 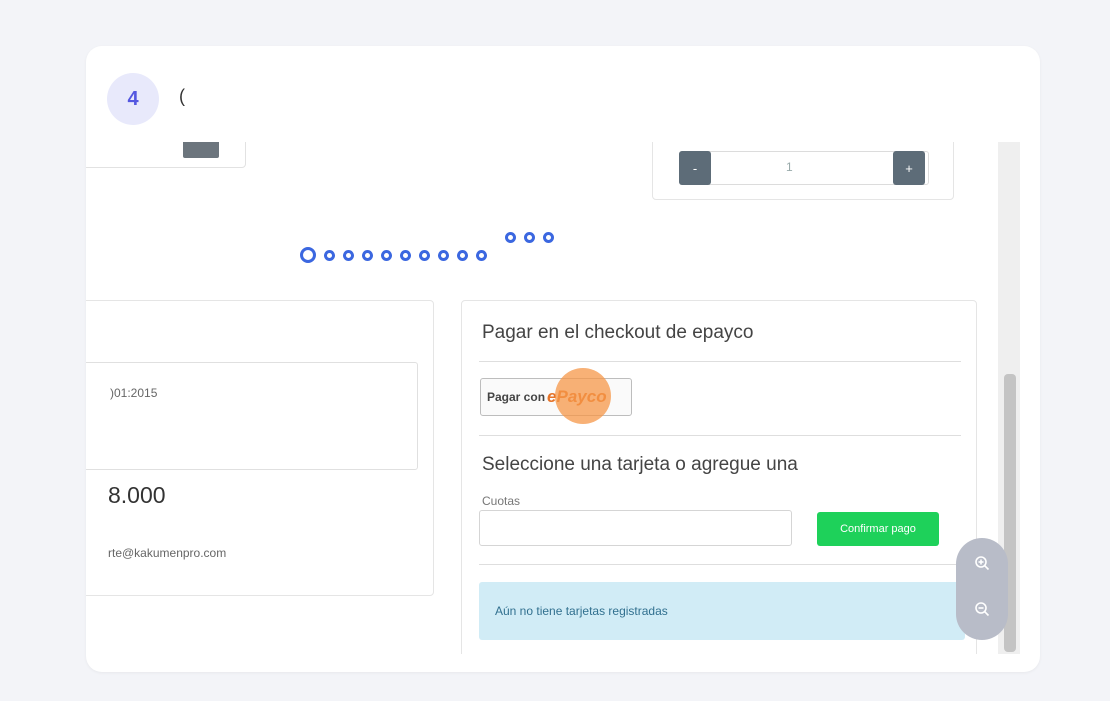 I want to click on card-section-title: Seleccione una tarjeta o agregue una, so click(x=640, y=464).